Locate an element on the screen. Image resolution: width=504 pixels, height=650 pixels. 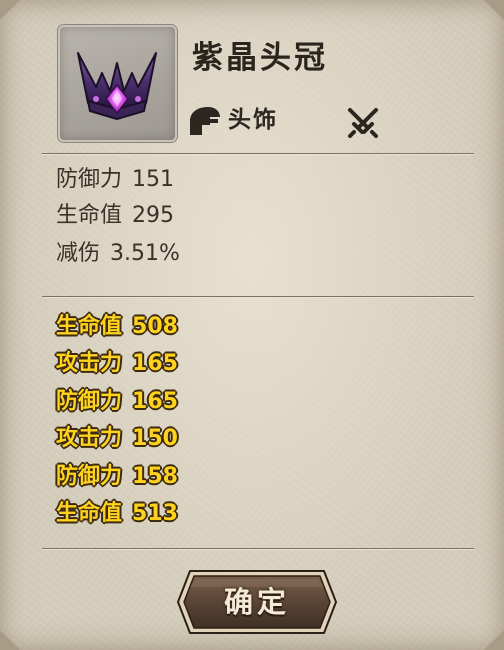
confirm-button-label: 确定 is located at coordinates (256, 602).